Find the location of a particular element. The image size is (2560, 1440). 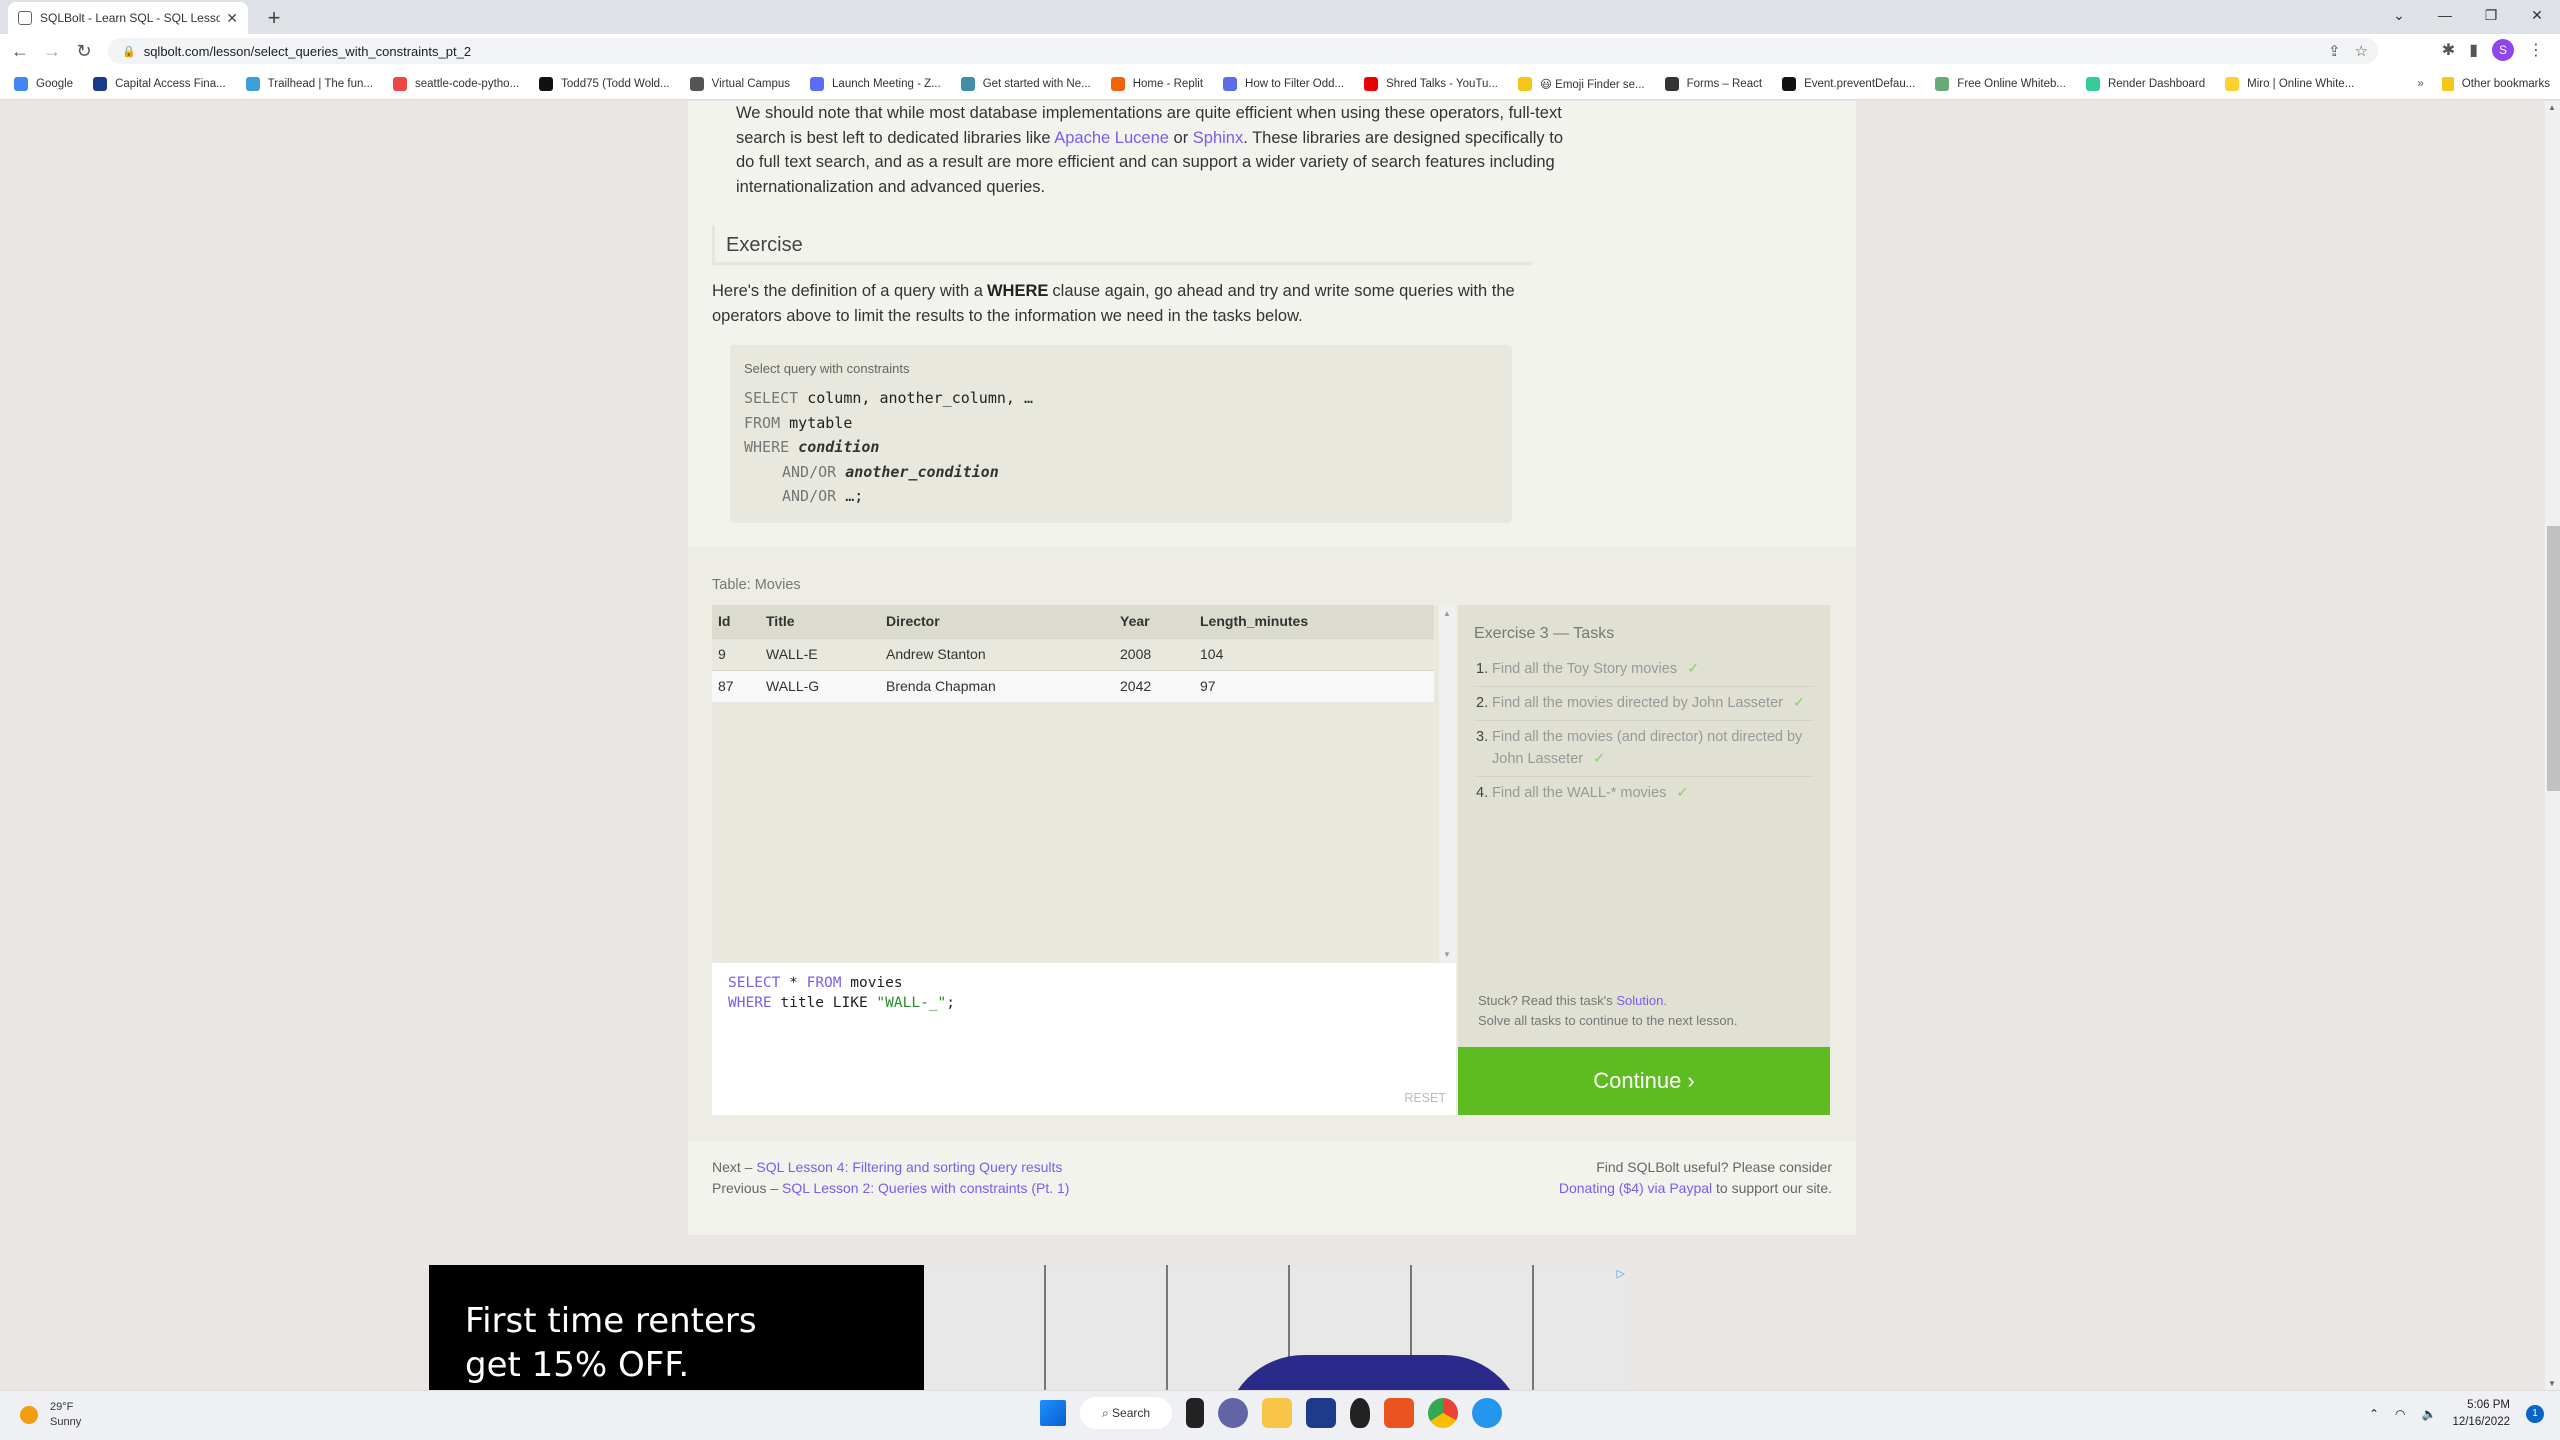

taskbar-search: ⌕ Search is located at coordinates (1126, 1413).